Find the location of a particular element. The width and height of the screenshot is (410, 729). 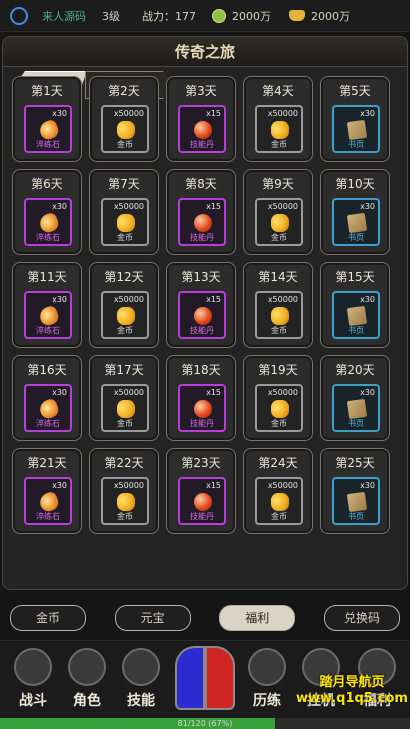

nav-character: 角色 is located at coordinates (87, 681).